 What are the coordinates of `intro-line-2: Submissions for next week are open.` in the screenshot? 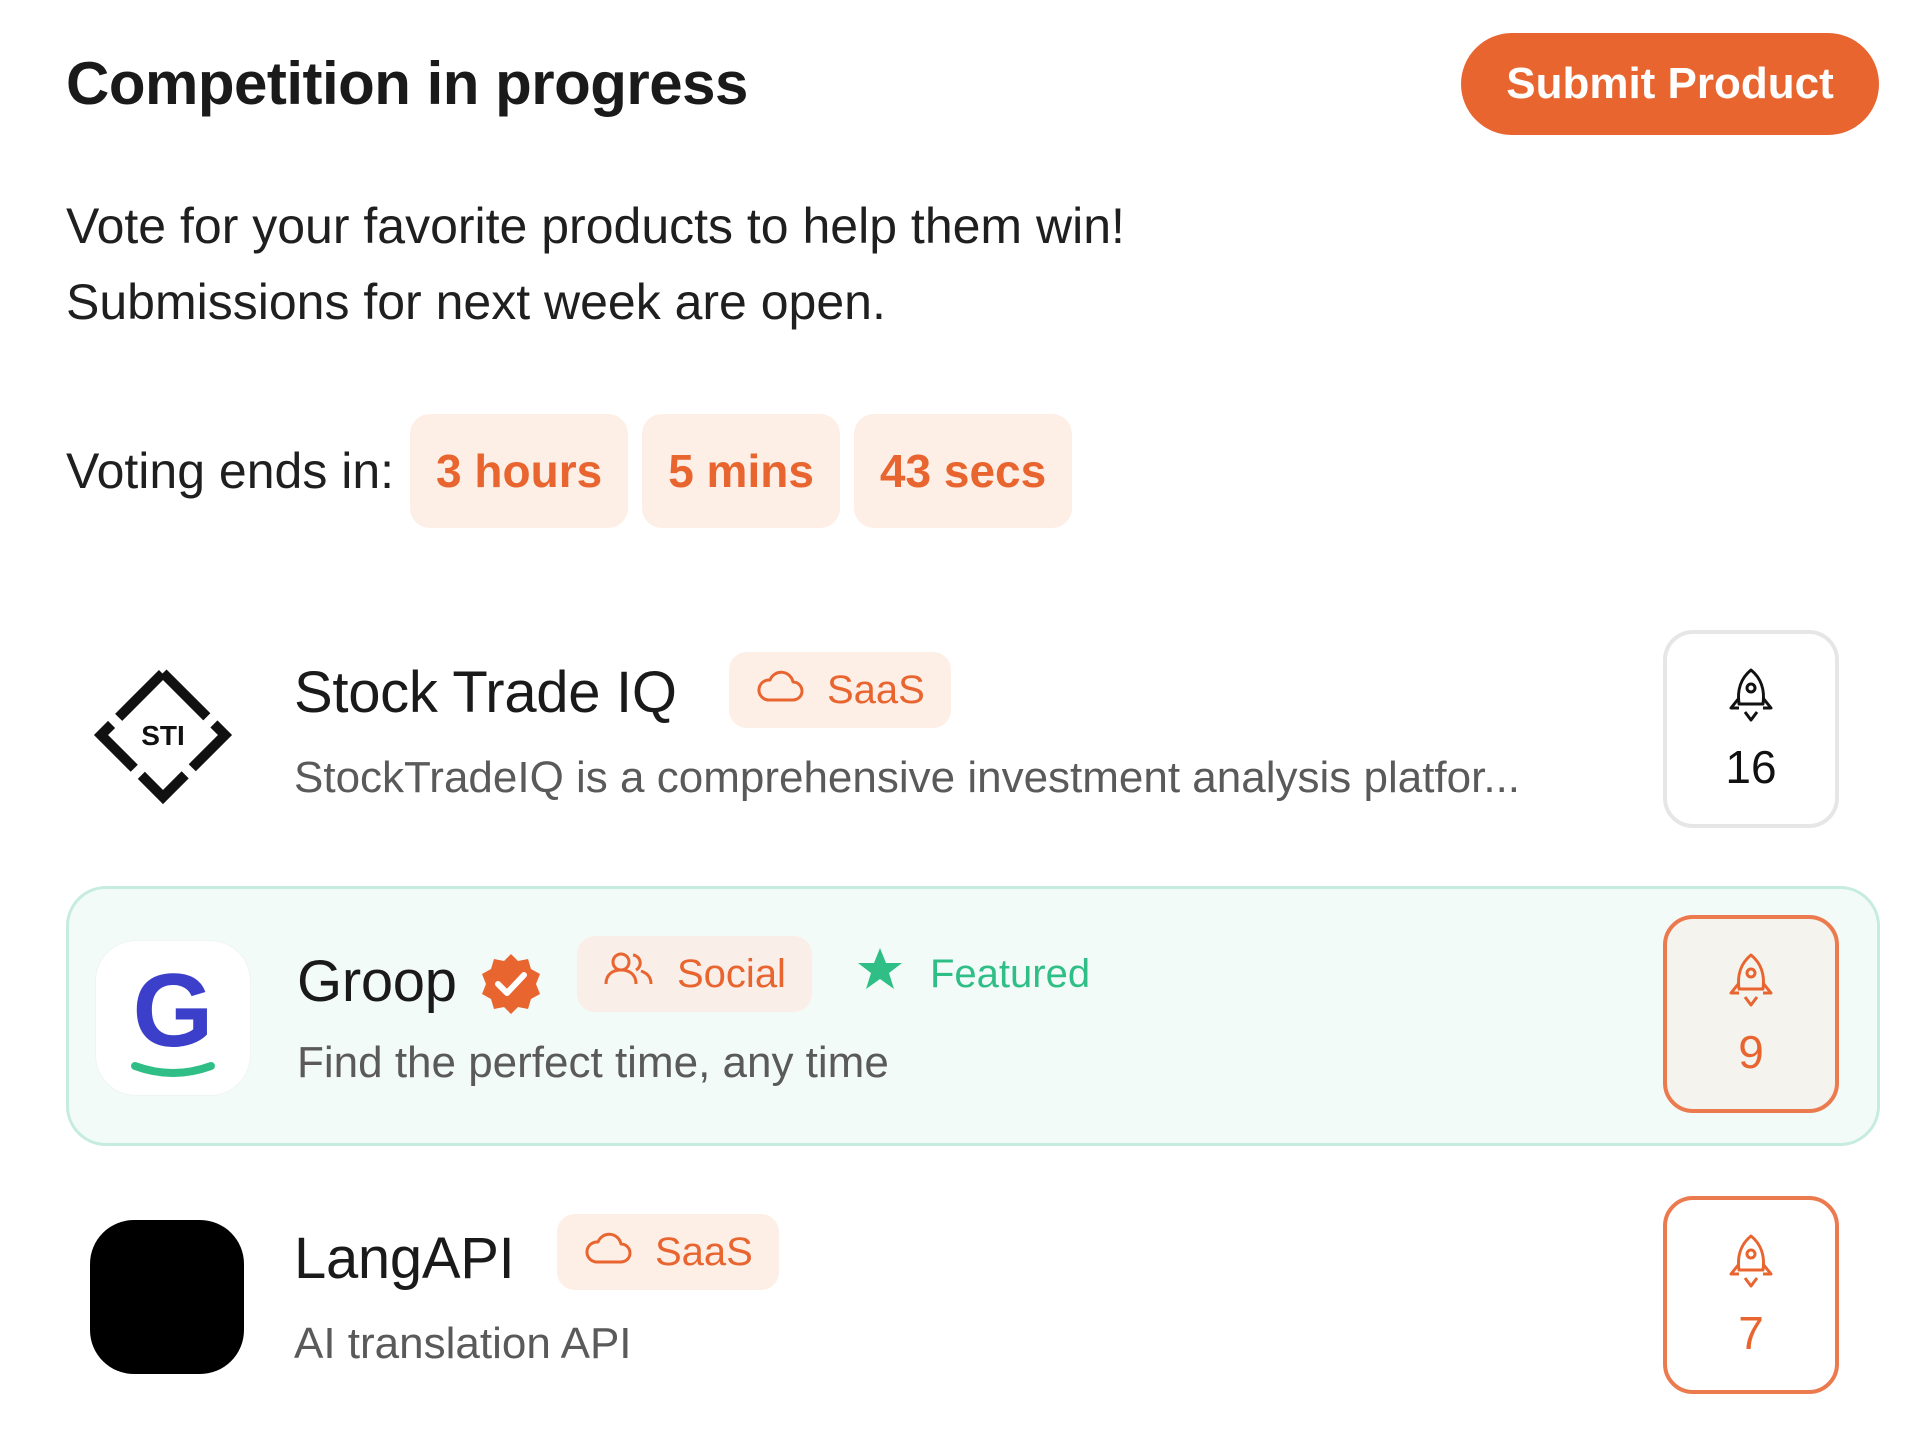 It's located at (476, 302).